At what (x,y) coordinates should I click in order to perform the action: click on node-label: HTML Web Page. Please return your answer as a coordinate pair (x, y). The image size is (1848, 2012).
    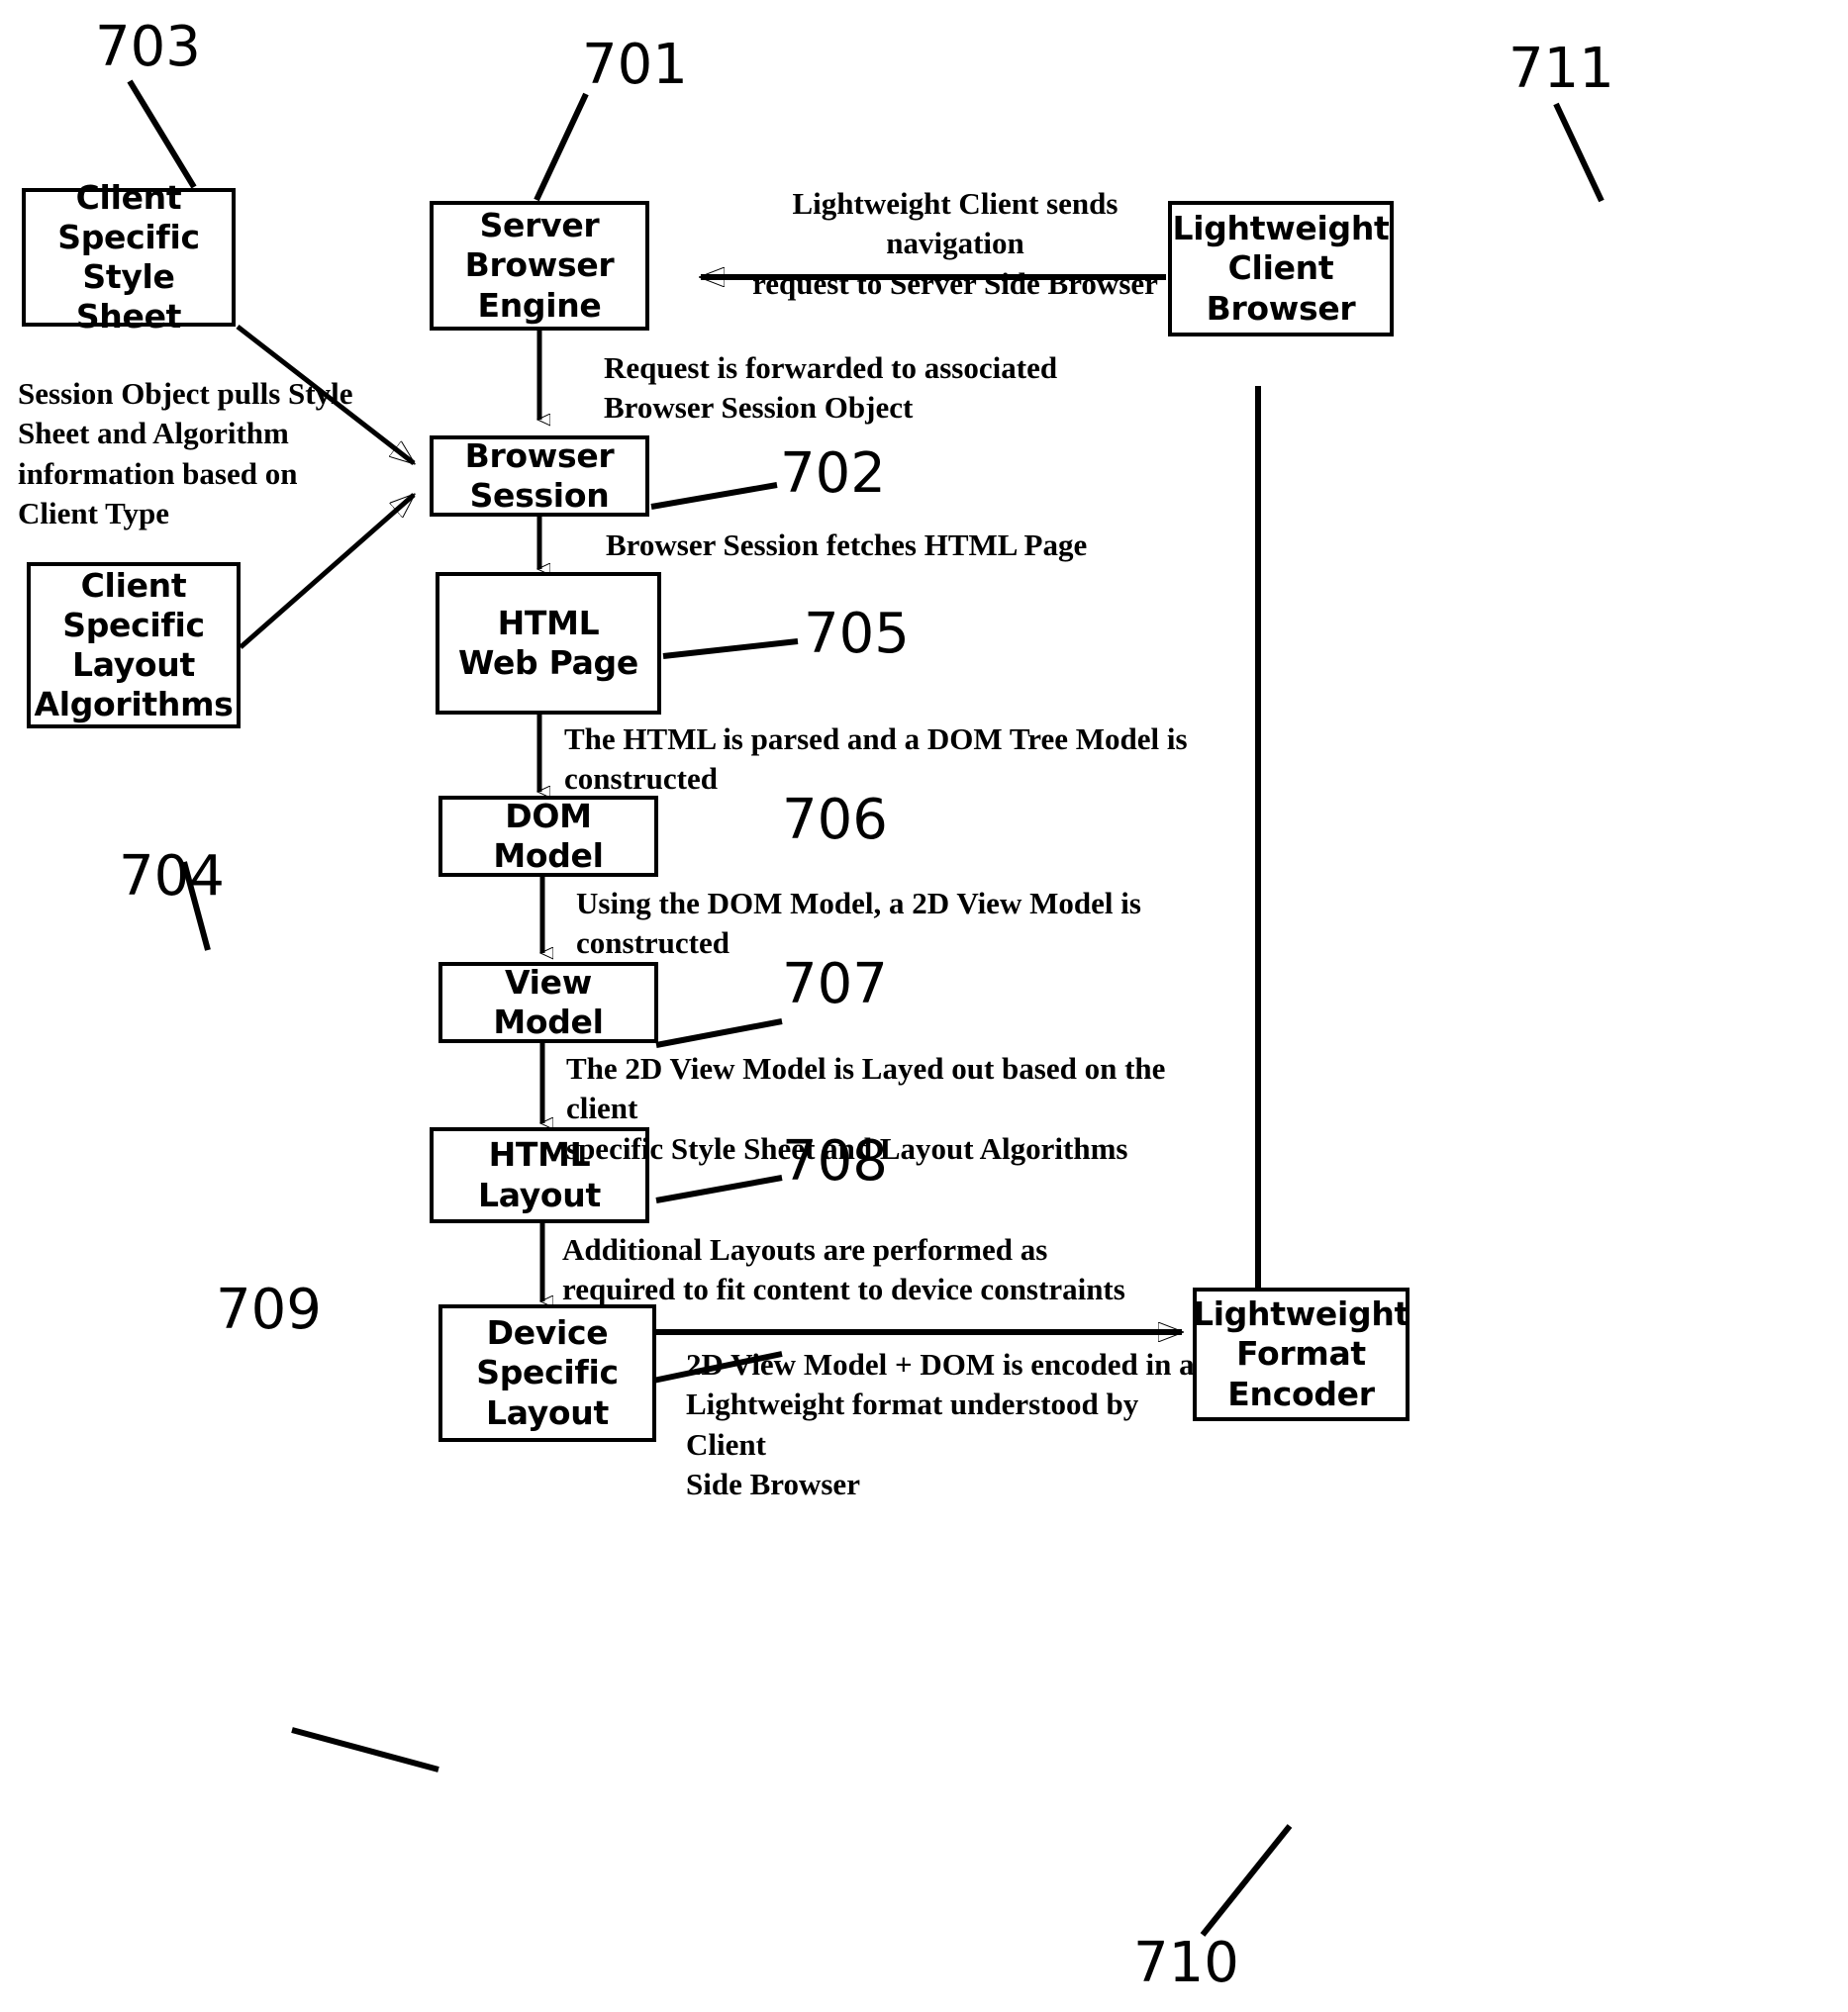
    Looking at the image, I should click on (548, 643).